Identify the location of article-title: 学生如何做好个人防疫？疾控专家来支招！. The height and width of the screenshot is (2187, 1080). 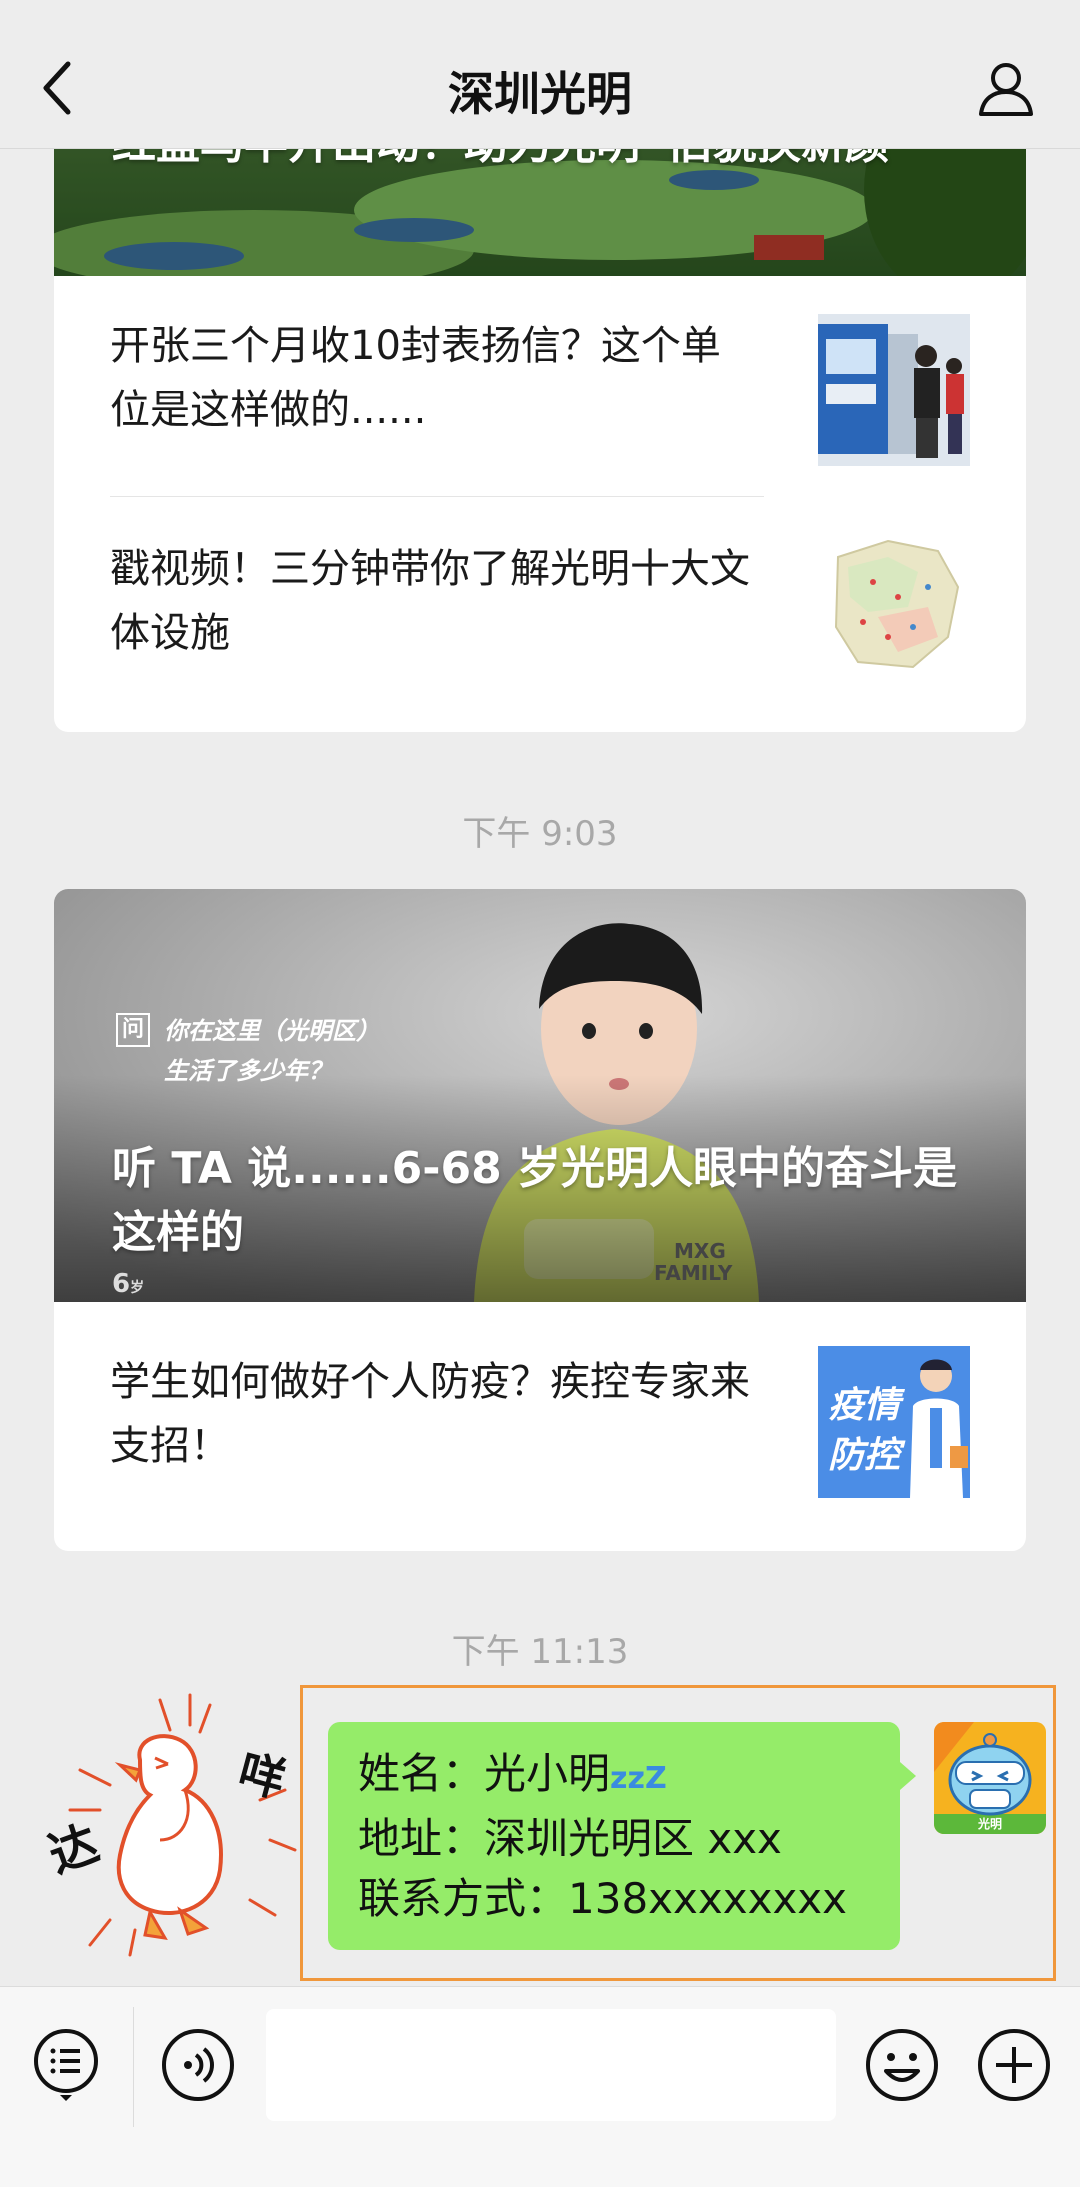
(430, 1414).